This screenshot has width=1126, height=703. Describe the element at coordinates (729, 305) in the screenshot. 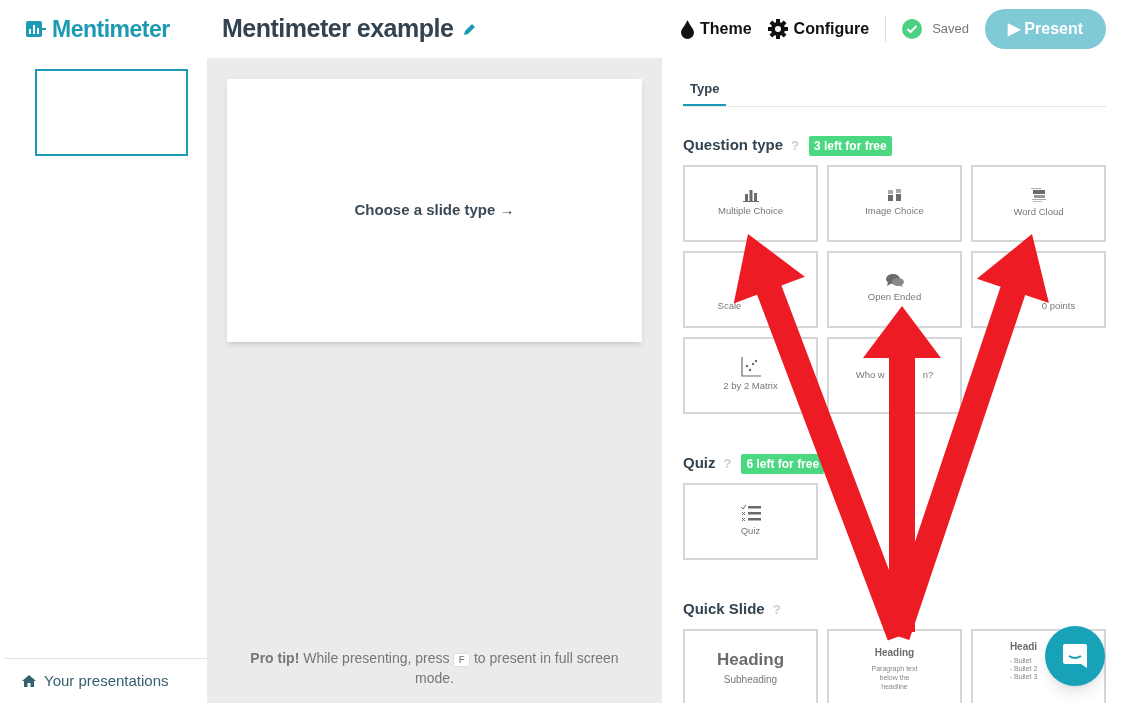

I see `card-label: Scale` at that location.